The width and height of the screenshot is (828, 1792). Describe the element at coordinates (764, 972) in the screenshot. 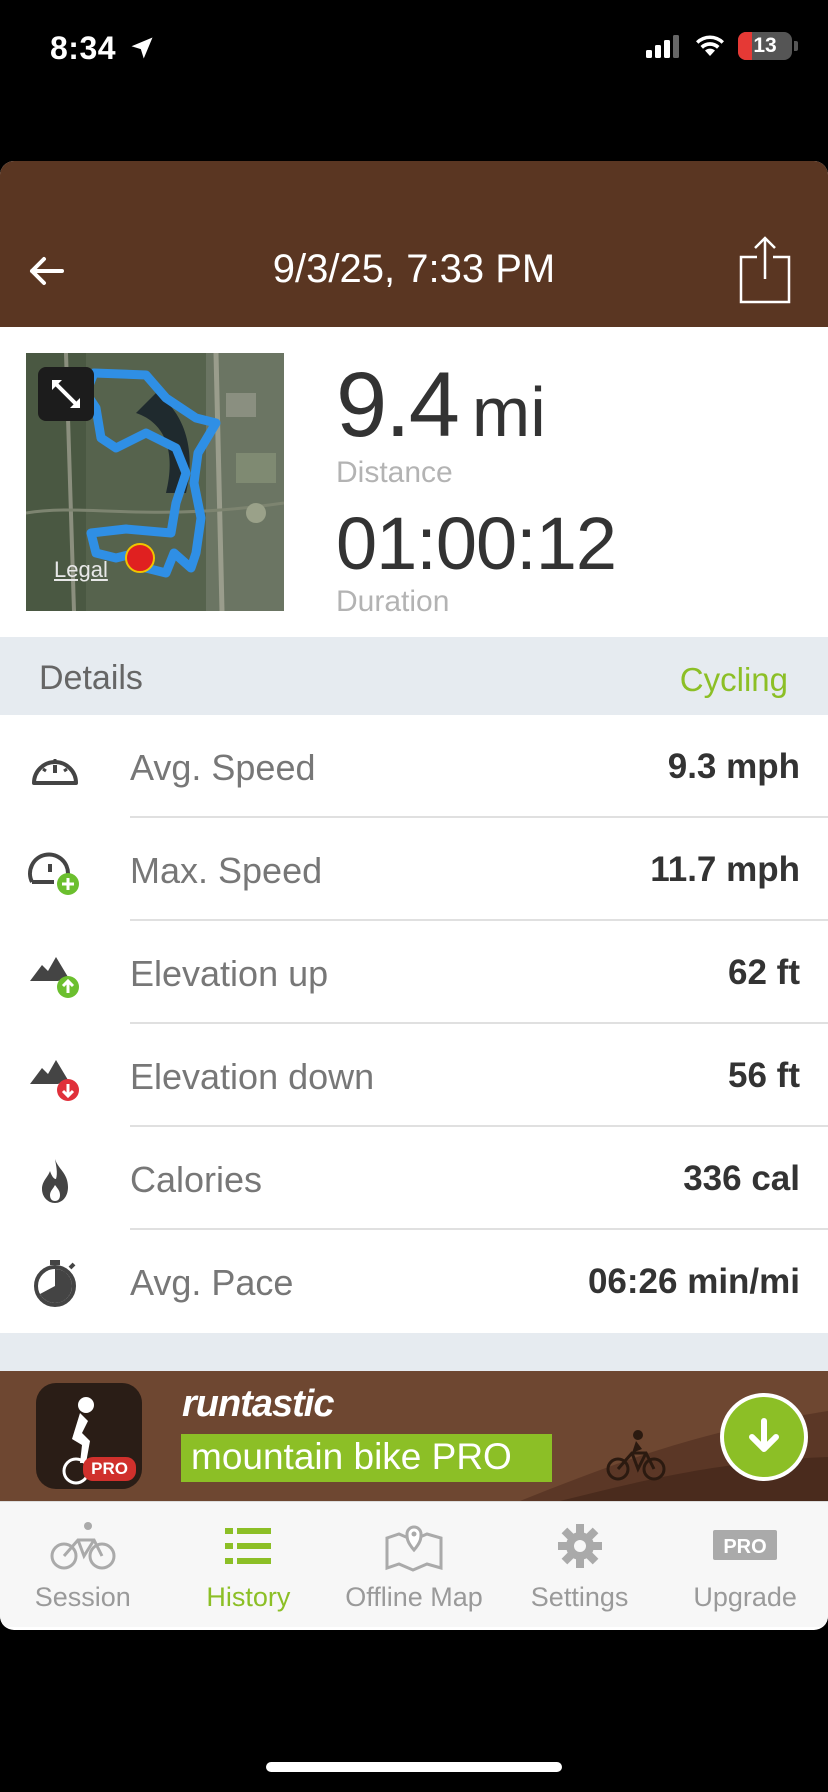

I see `detail-value: 62 ft` at that location.